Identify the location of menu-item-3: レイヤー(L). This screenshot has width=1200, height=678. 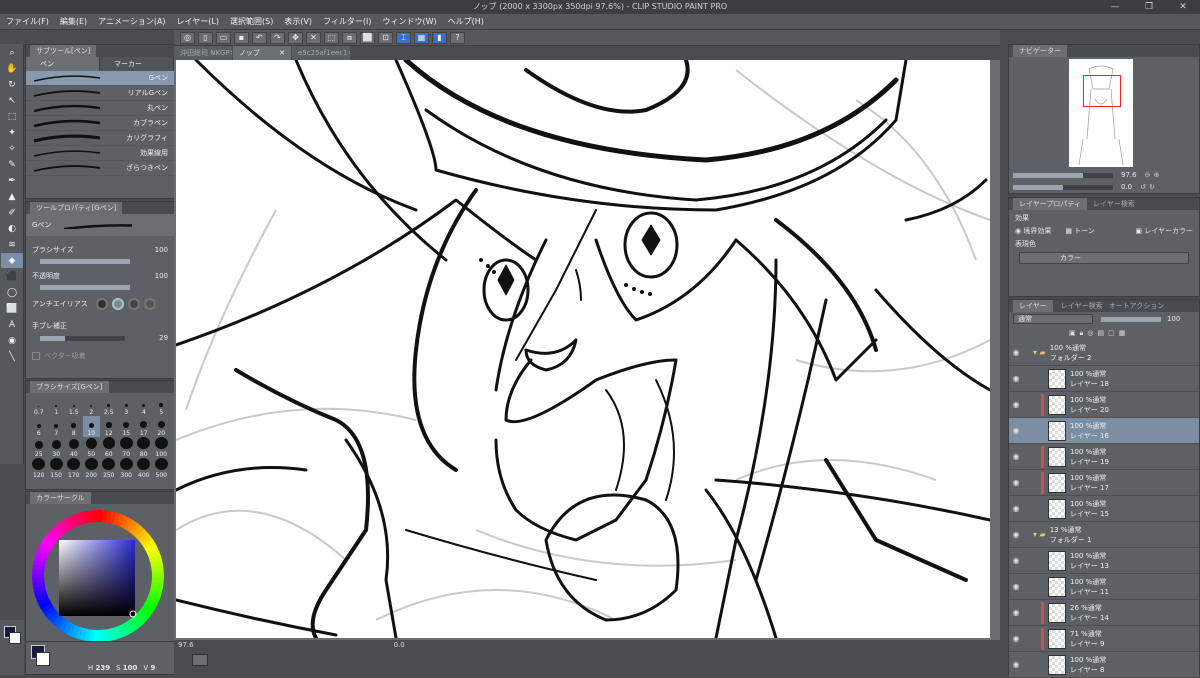
(198, 21).